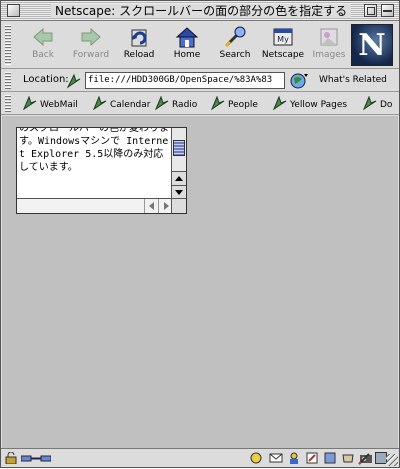 The image size is (400, 469). Describe the element at coordinates (319, 105) in the screenshot. I see `bookmark-label: Yellow Pages` at that location.